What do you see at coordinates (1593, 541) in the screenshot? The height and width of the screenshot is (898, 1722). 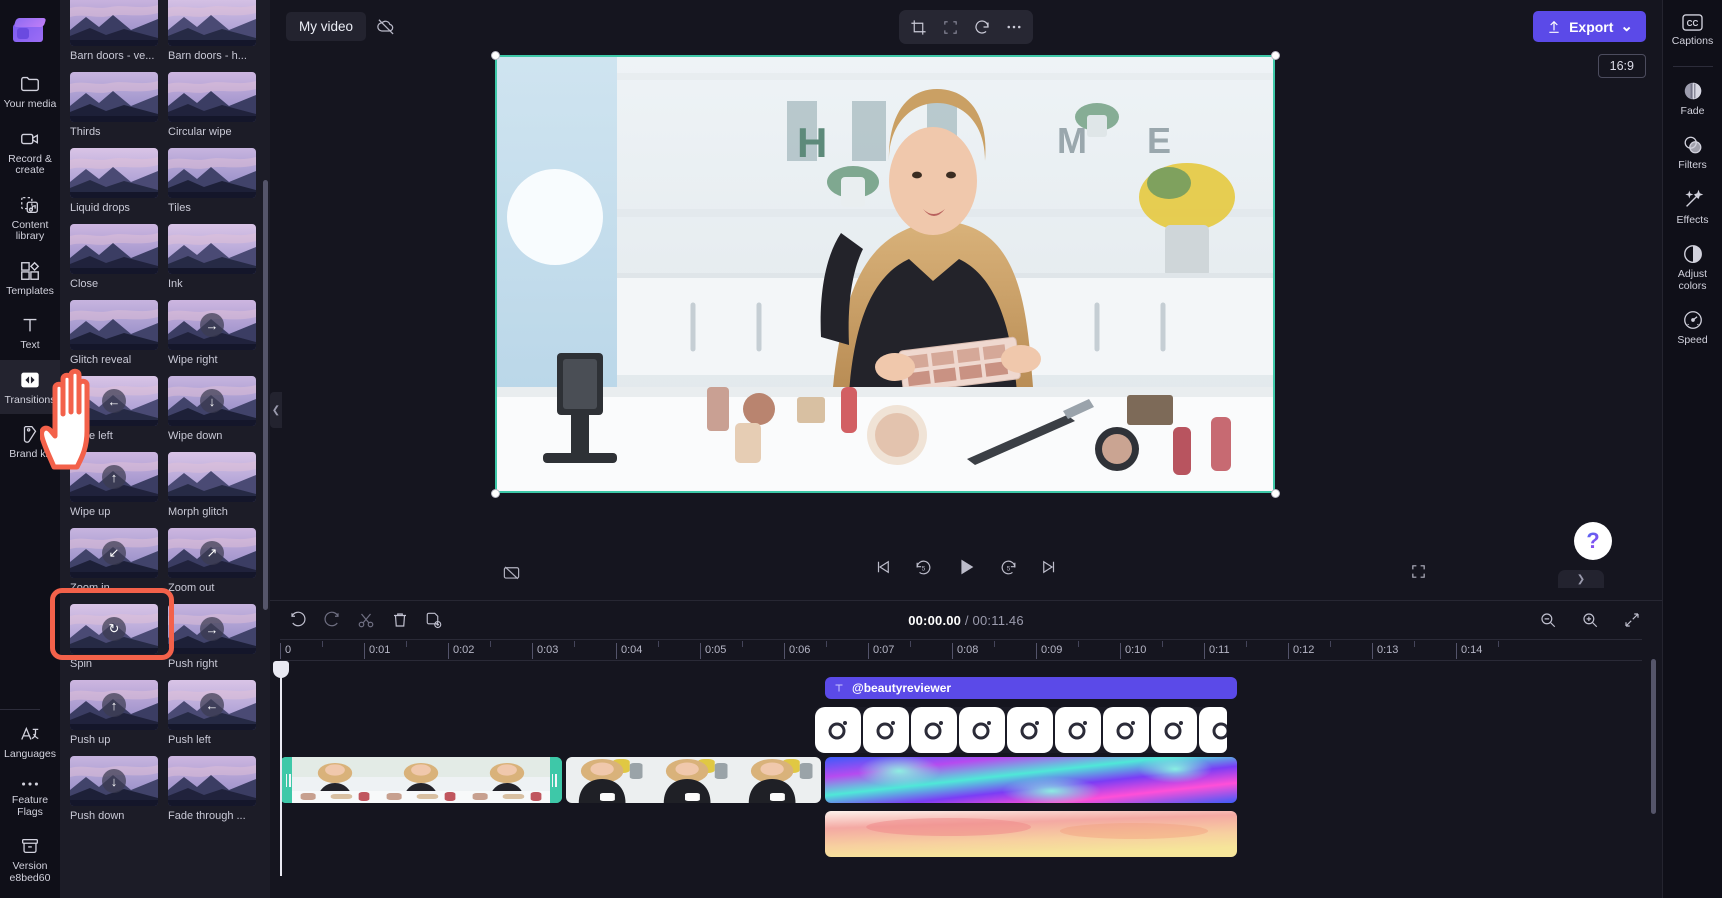 I see `help-button: ?` at bounding box center [1593, 541].